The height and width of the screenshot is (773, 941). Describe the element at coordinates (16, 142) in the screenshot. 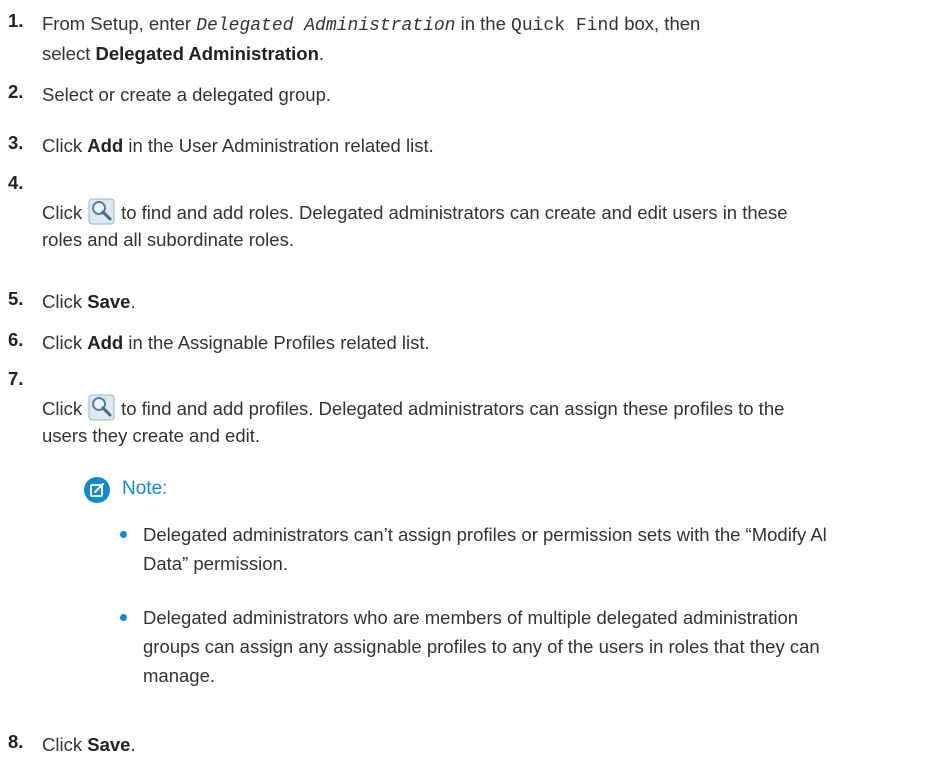

I see `step-number: 3.` at that location.